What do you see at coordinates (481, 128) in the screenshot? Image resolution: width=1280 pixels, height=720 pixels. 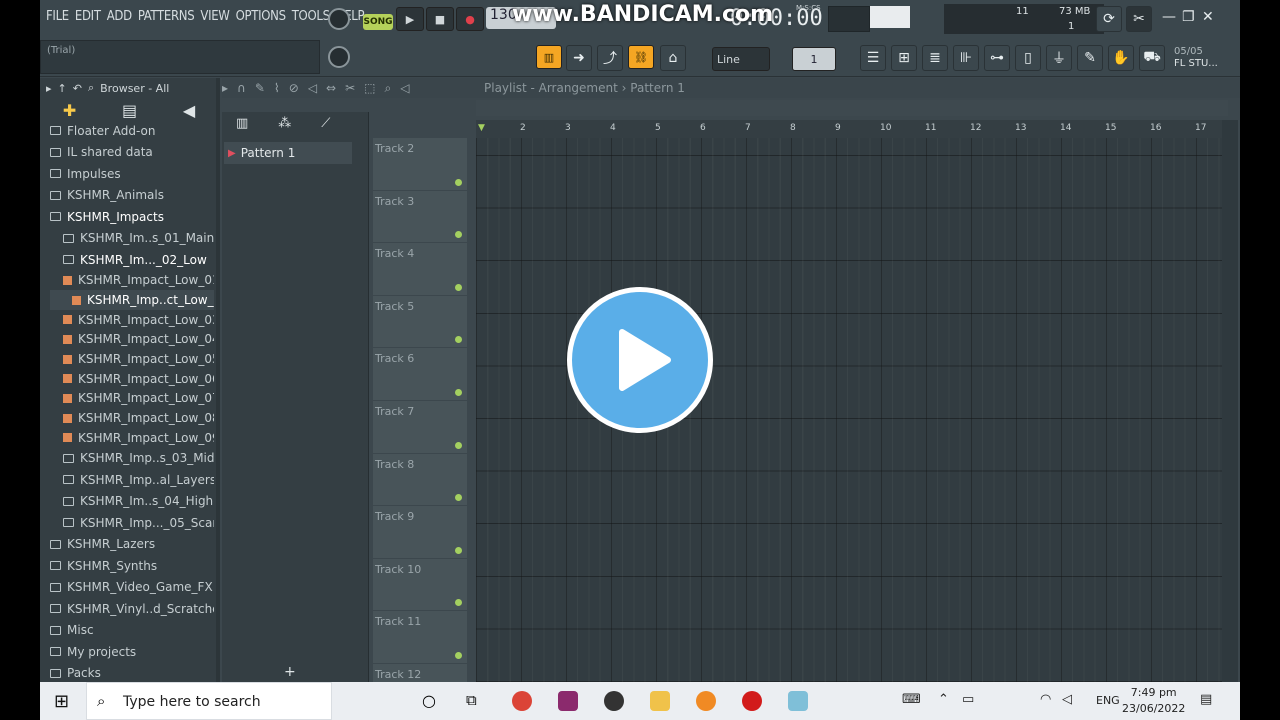 I see `playhead-marker-icon: ▼` at bounding box center [481, 128].